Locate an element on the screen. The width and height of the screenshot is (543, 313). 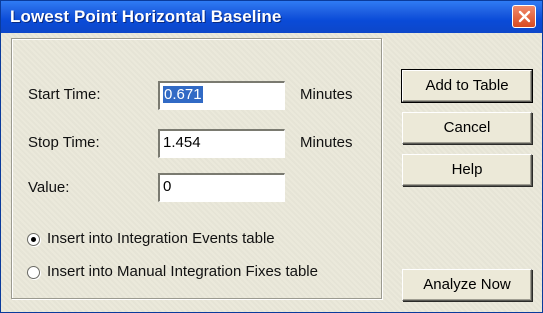
help-button: Help is located at coordinates (467, 170).